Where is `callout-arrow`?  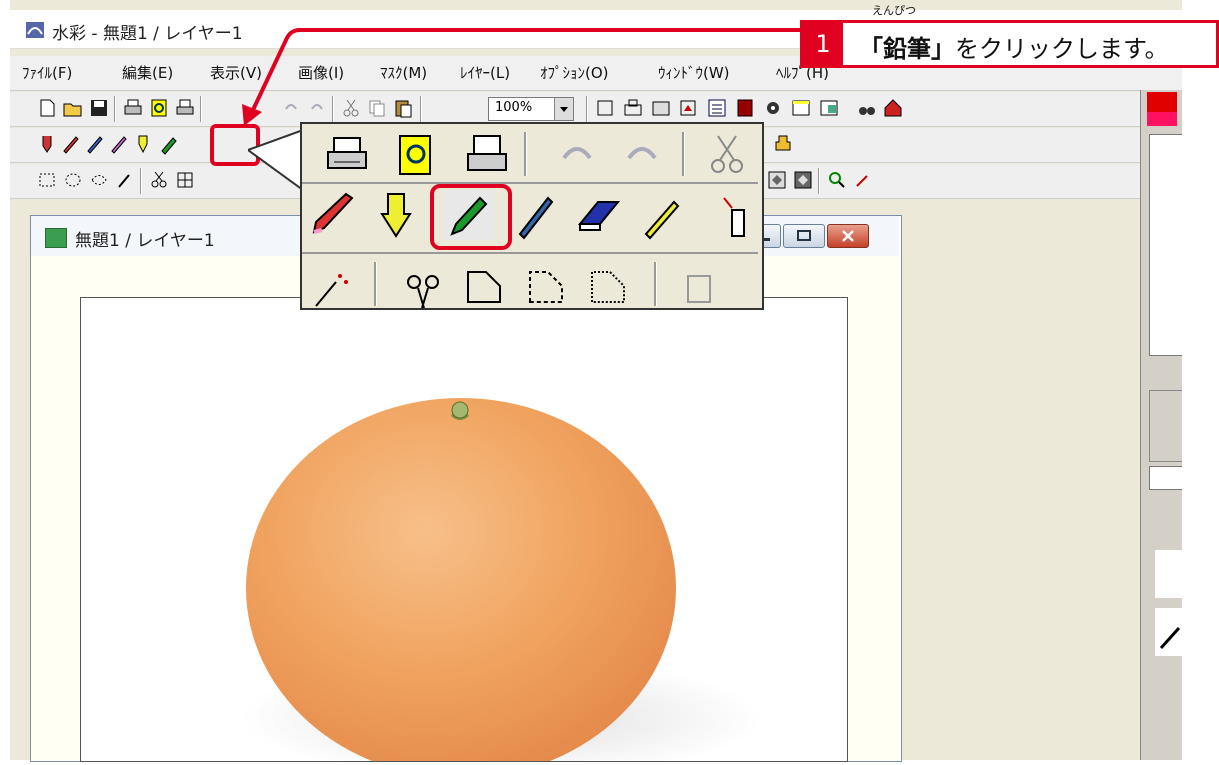 callout-arrow is located at coordinates (521, 77).